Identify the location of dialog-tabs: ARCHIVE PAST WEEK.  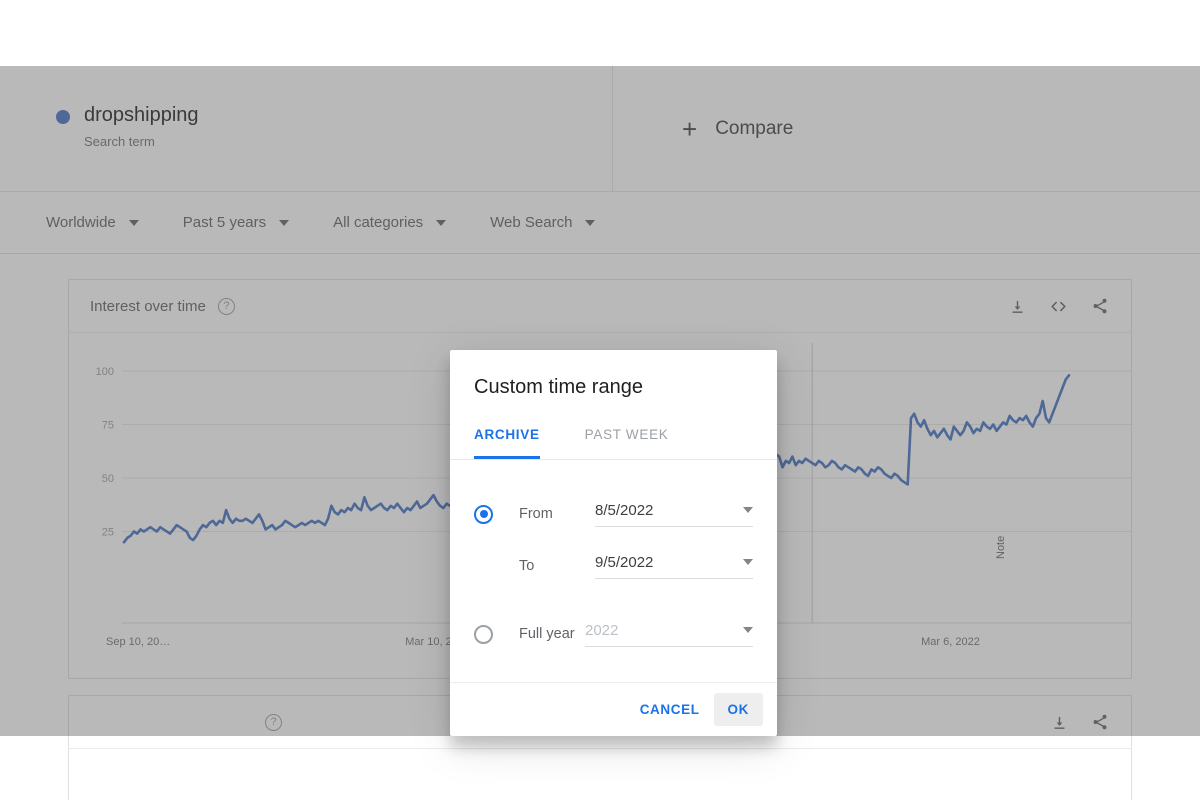
(613, 443).